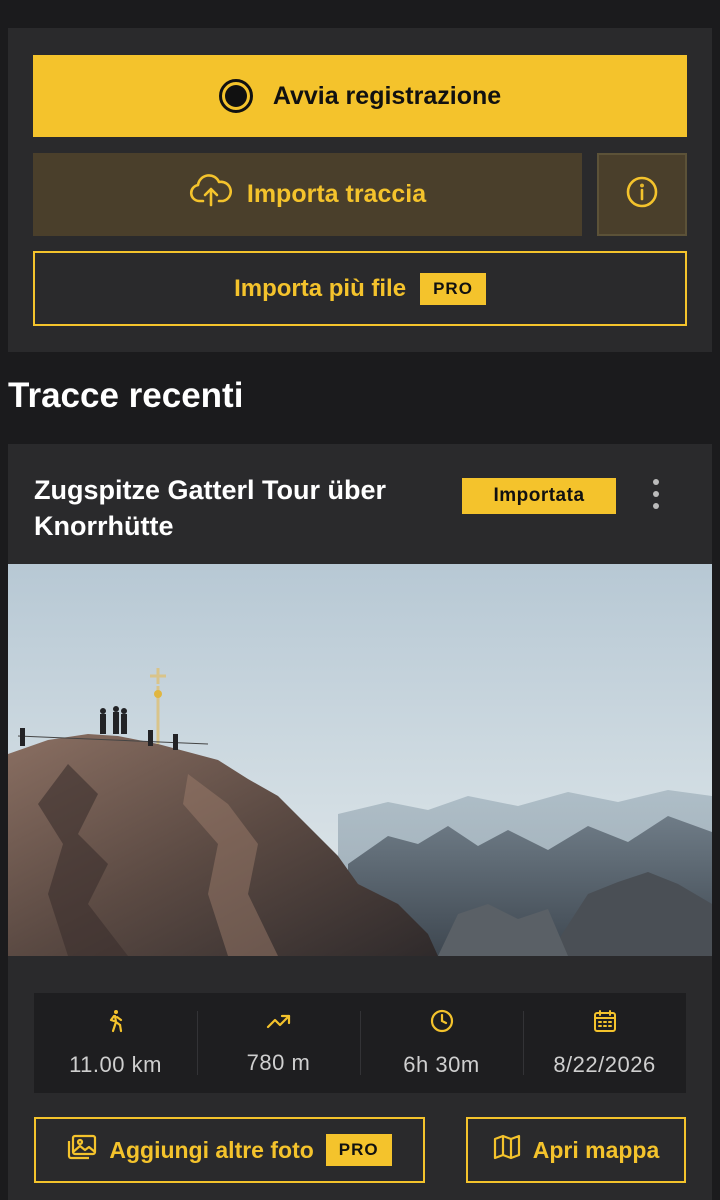 The width and height of the screenshot is (720, 1200). Describe the element at coordinates (605, 1023) in the screenshot. I see `calendar-icon` at that location.